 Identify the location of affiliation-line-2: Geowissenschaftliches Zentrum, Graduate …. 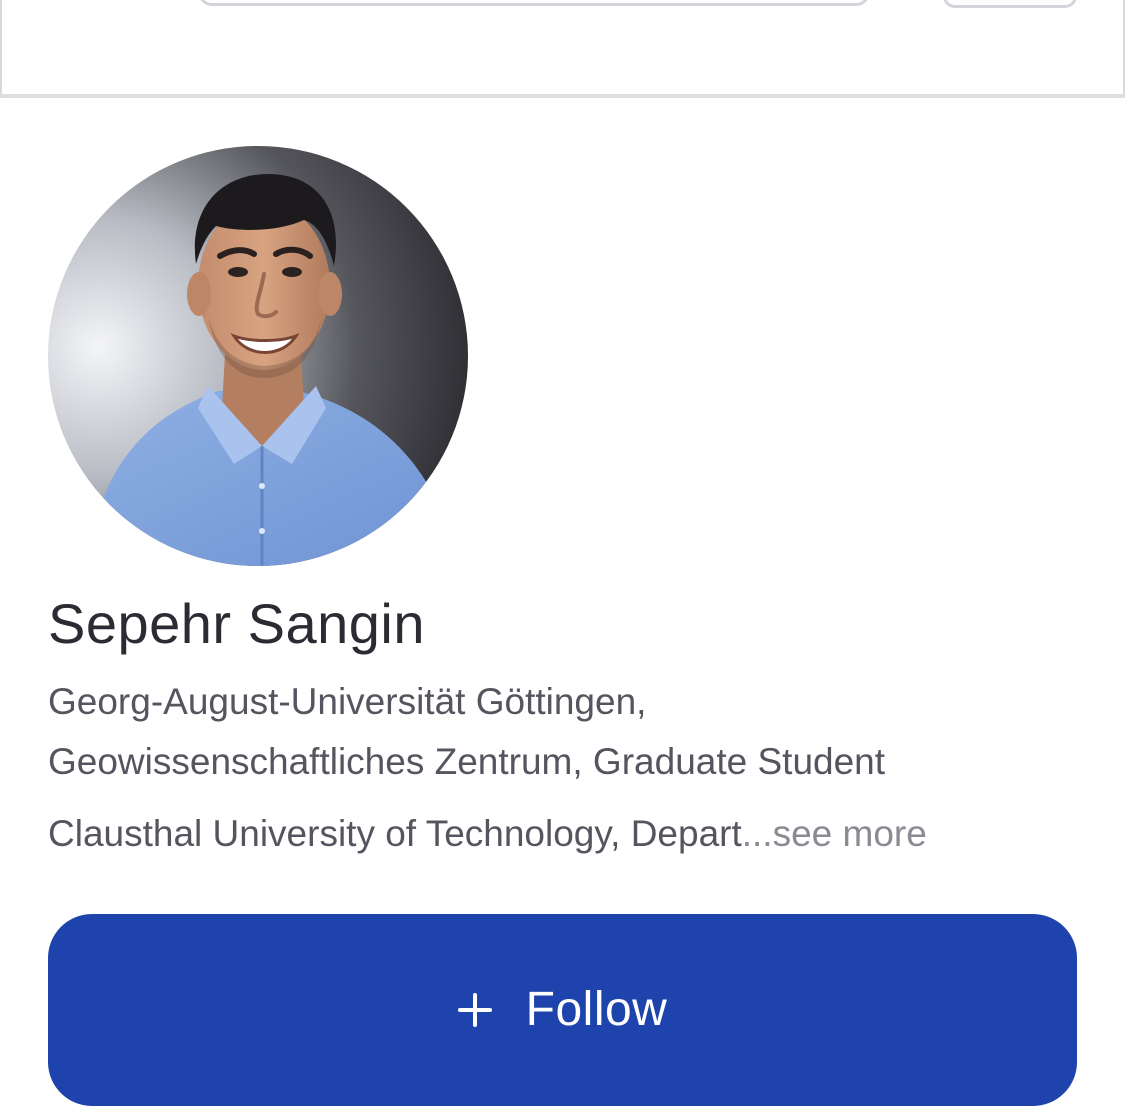
(467, 761).